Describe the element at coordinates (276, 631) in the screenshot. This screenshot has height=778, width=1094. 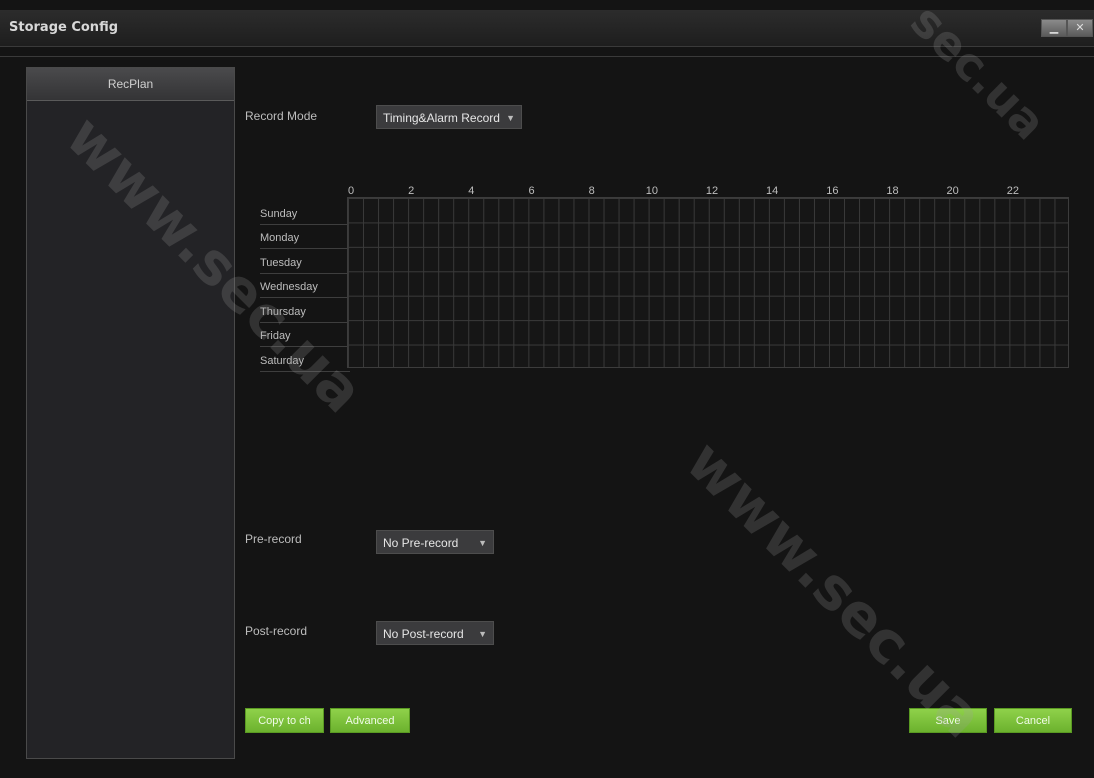
I see `post-record-label: Post-record` at that location.